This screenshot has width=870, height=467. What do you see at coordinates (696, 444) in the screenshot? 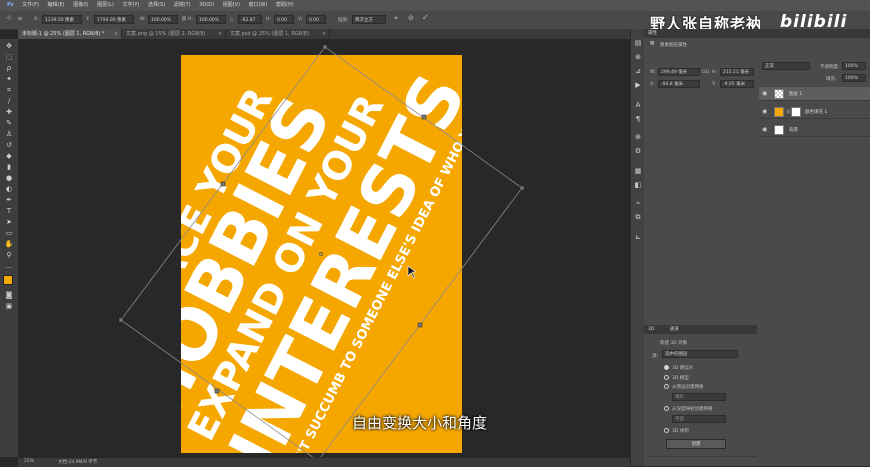
I see `create-button: 创建` at bounding box center [696, 444].